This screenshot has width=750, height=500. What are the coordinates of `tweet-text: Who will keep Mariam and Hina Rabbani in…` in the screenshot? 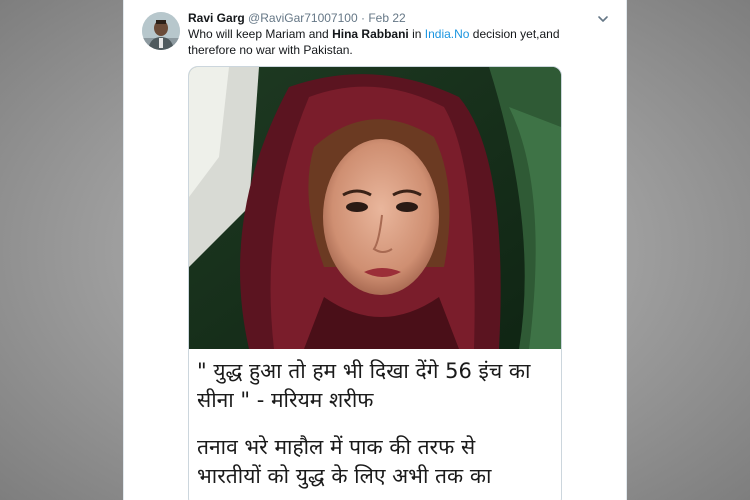 It's located at (398, 42).